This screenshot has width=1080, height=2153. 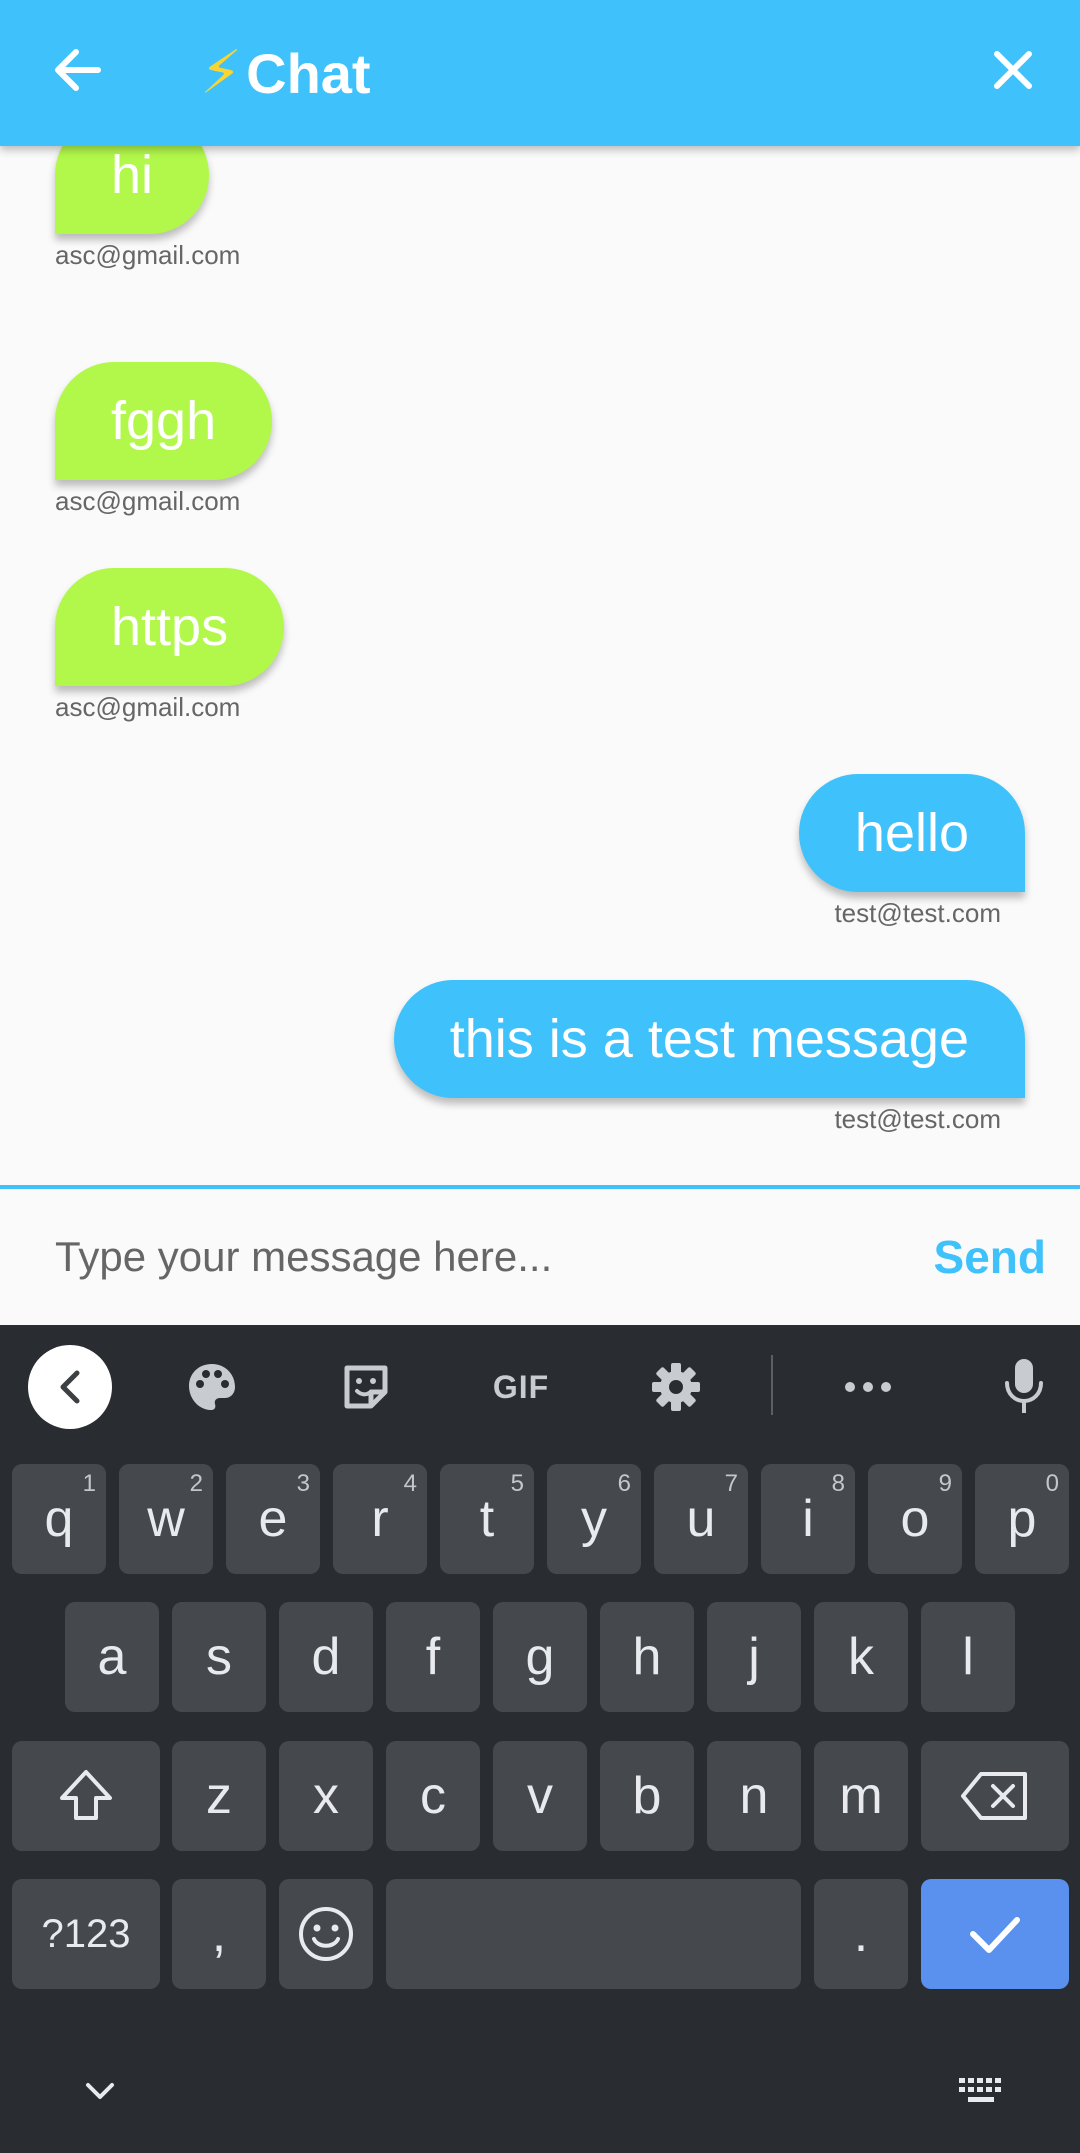 What do you see at coordinates (990, 1257) in the screenshot?
I see `send-button: Send` at bounding box center [990, 1257].